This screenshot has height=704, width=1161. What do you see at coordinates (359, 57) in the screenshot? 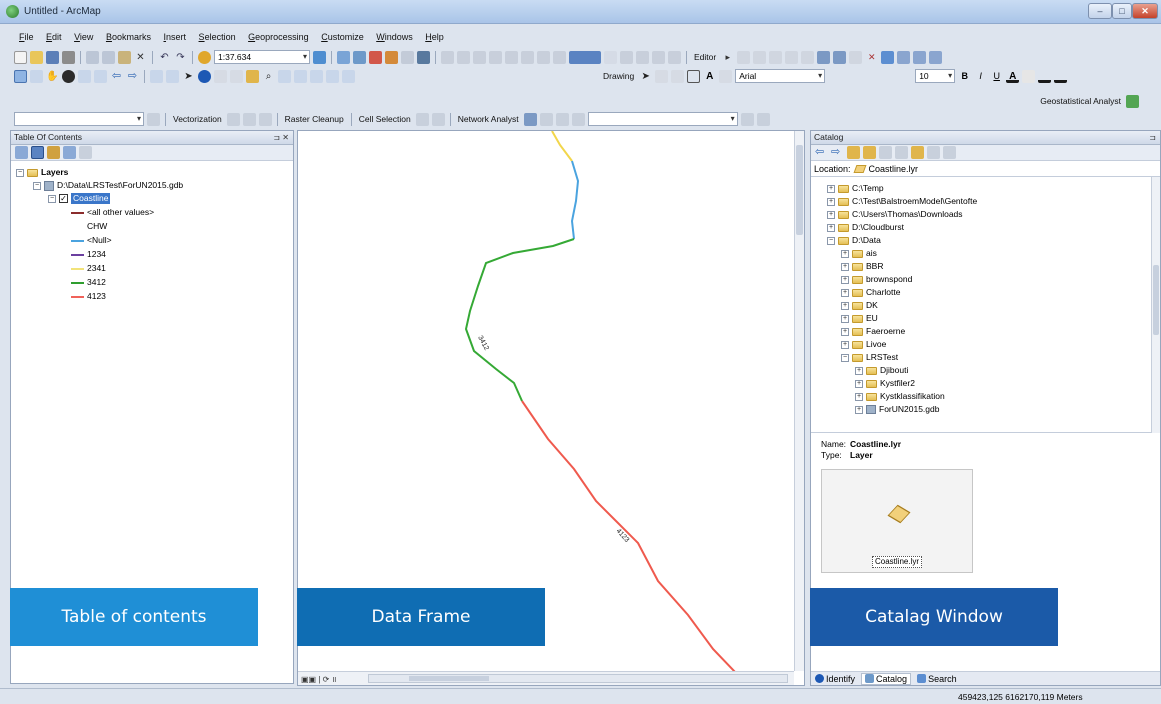
I see `catalog-icon` at bounding box center [359, 57].